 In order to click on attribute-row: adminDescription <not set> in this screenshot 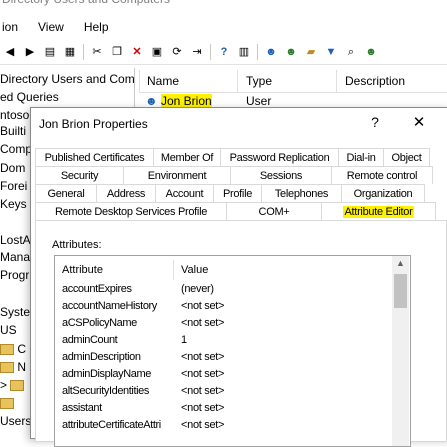, I will do `click(223, 357)`.